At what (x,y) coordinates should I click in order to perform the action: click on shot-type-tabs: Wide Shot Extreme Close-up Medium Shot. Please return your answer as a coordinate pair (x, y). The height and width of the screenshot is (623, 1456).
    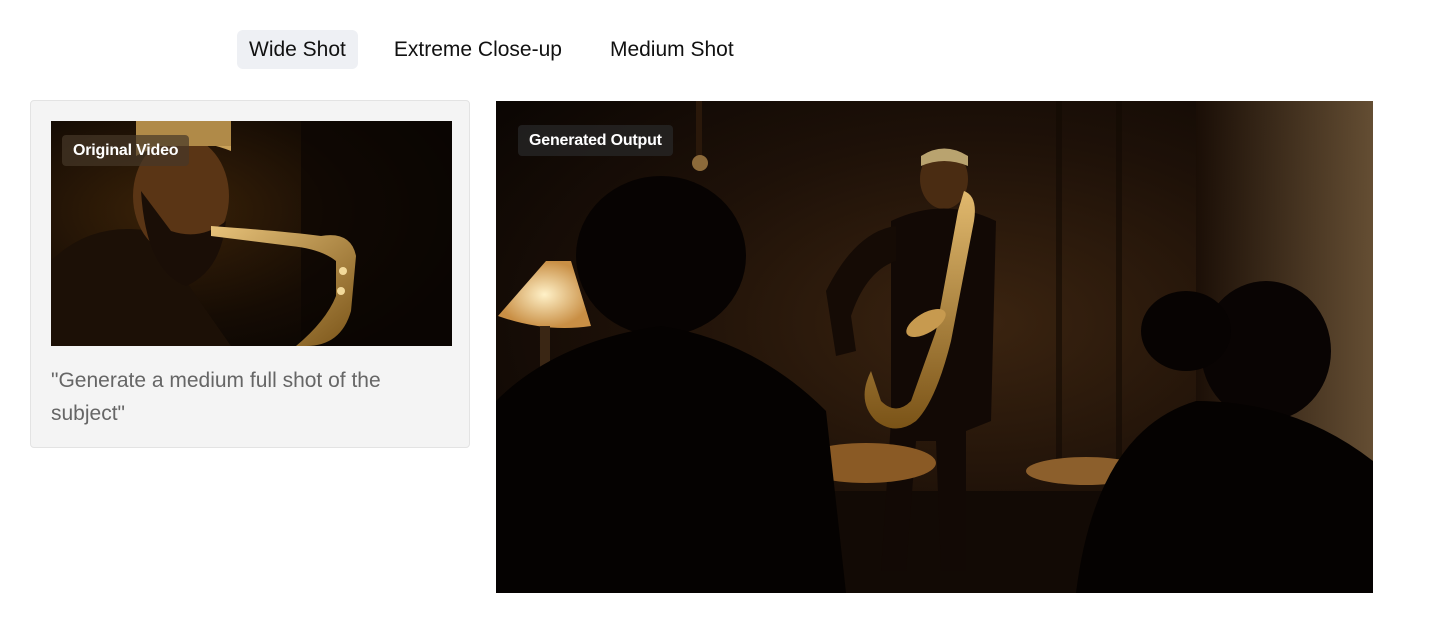
    Looking at the image, I should click on (491, 49).